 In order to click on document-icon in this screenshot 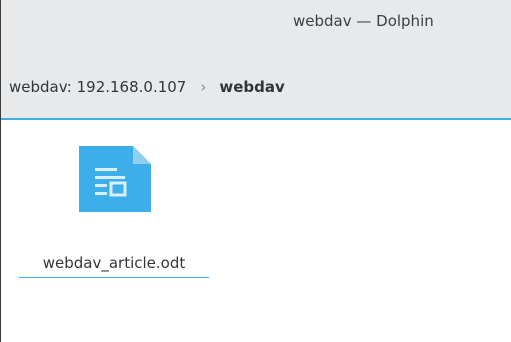, I will do `click(115, 179)`.